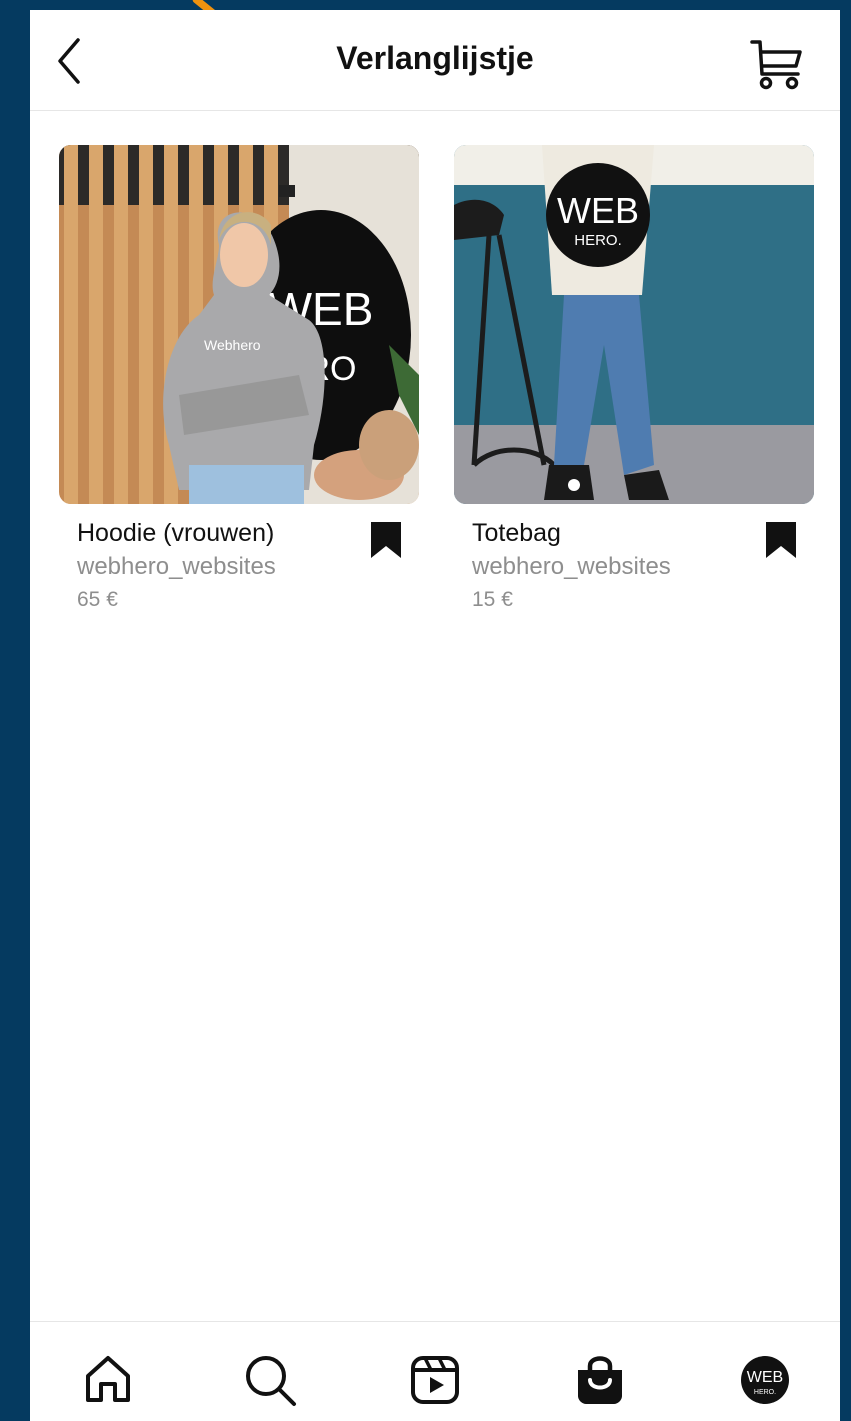 The image size is (851, 1421). I want to click on product-price: 65 €, so click(97, 599).